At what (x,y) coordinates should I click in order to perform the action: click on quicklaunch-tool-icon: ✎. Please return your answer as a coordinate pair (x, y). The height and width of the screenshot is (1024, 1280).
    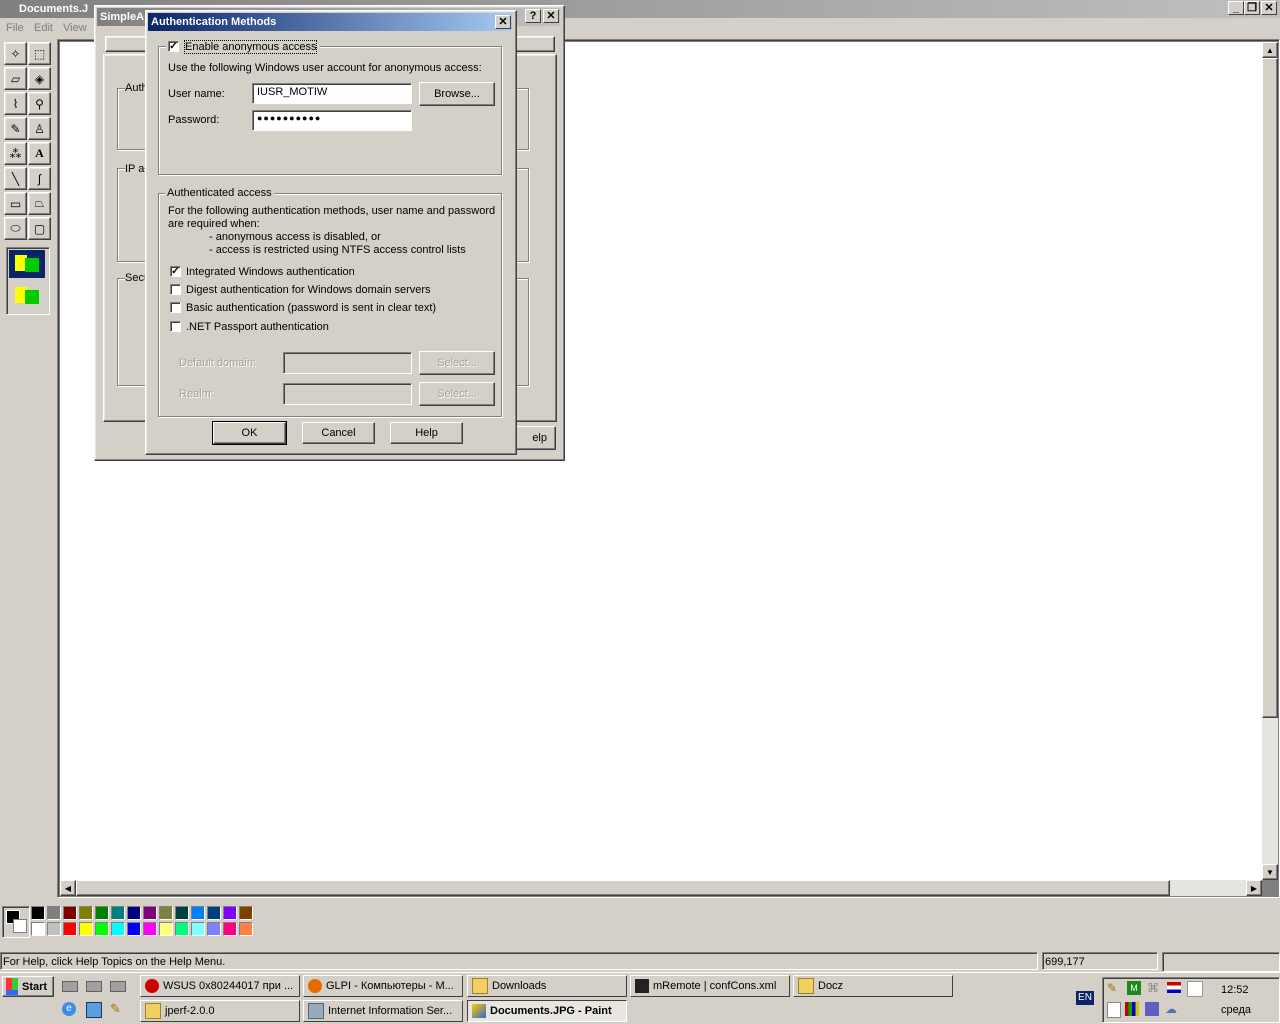
    Looking at the image, I should click on (117, 1009).